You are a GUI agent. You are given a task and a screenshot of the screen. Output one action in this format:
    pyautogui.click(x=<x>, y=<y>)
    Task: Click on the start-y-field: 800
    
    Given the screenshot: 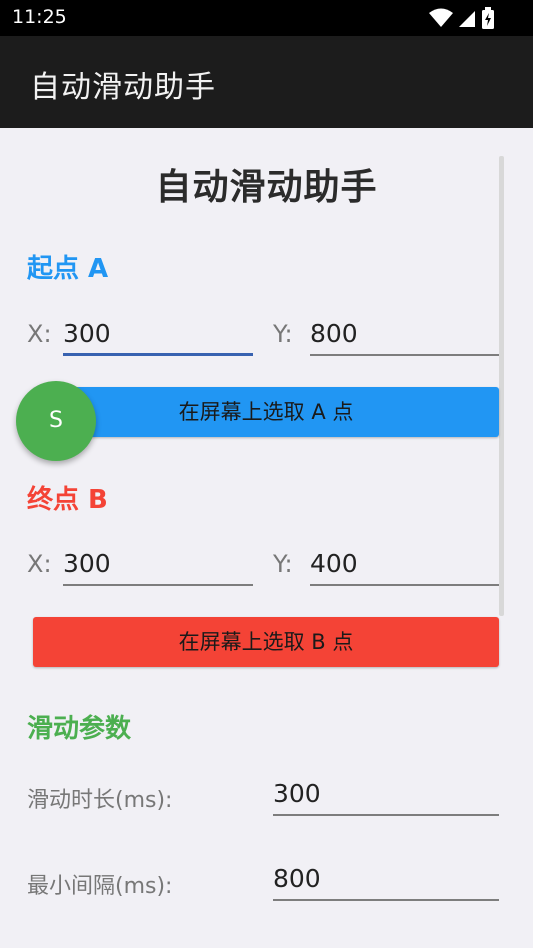 What is the action you would take?
    pyautogui.click(x=404, y=336)
    